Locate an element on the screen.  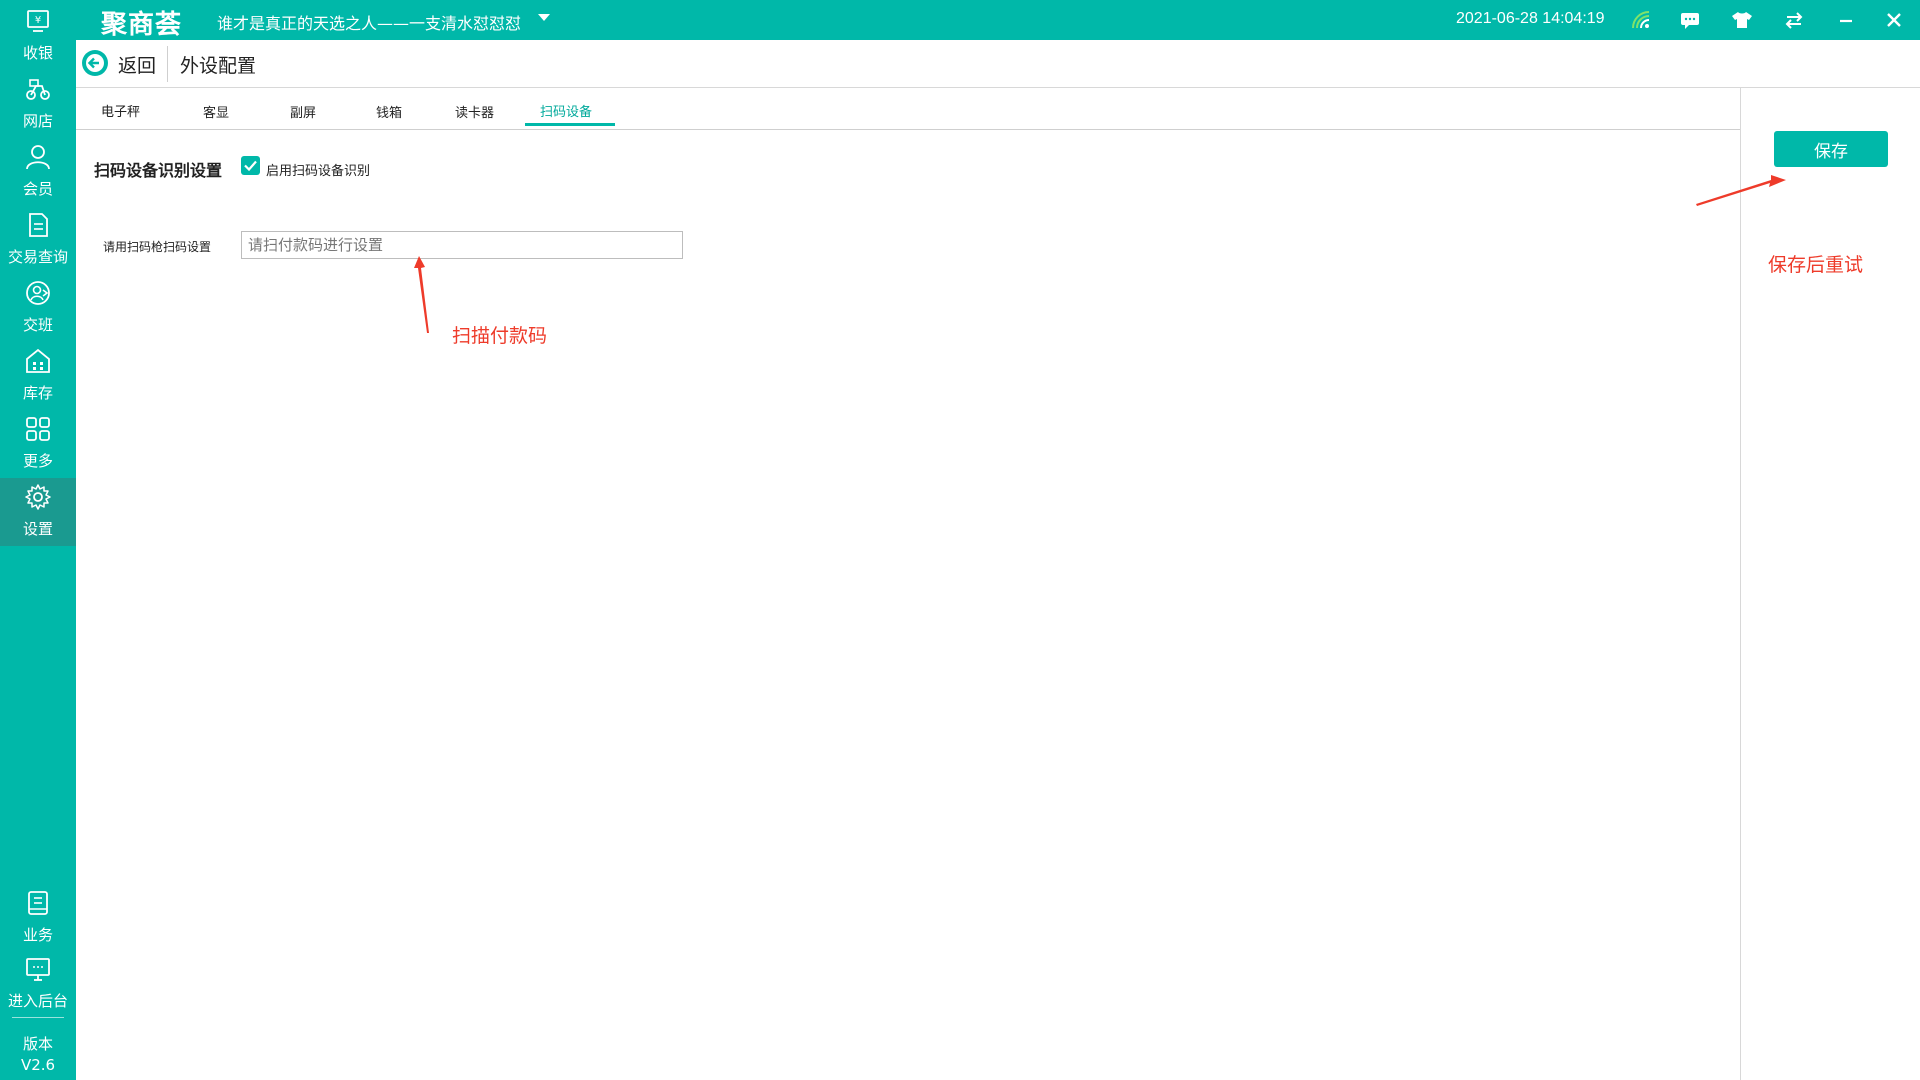
version-number: V2.6 is located at coordinates (38, 1065).